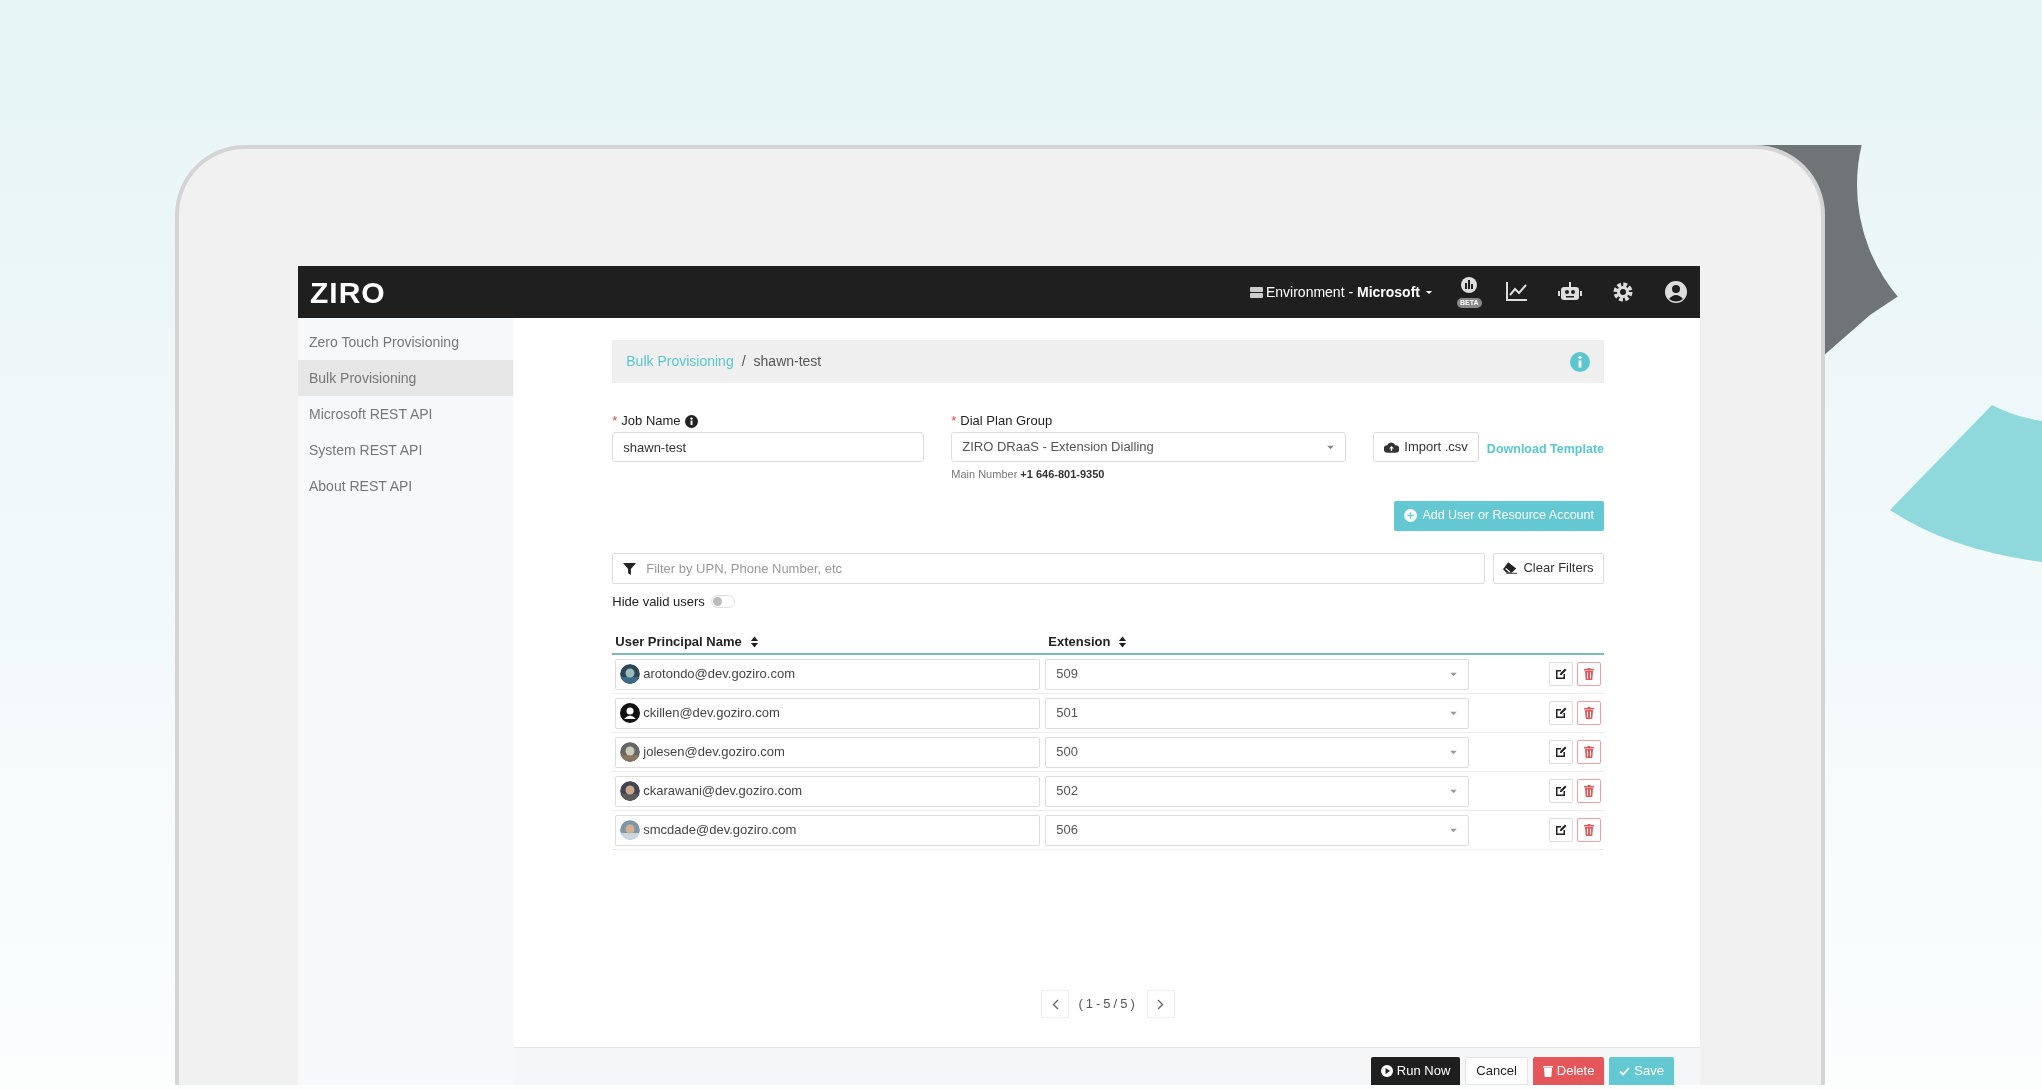  What do you see at coordinates (828, 752) in the screenshot?
I see `upn-field: jolesen@dev.goziro.com` at bounding box center [828, 752].